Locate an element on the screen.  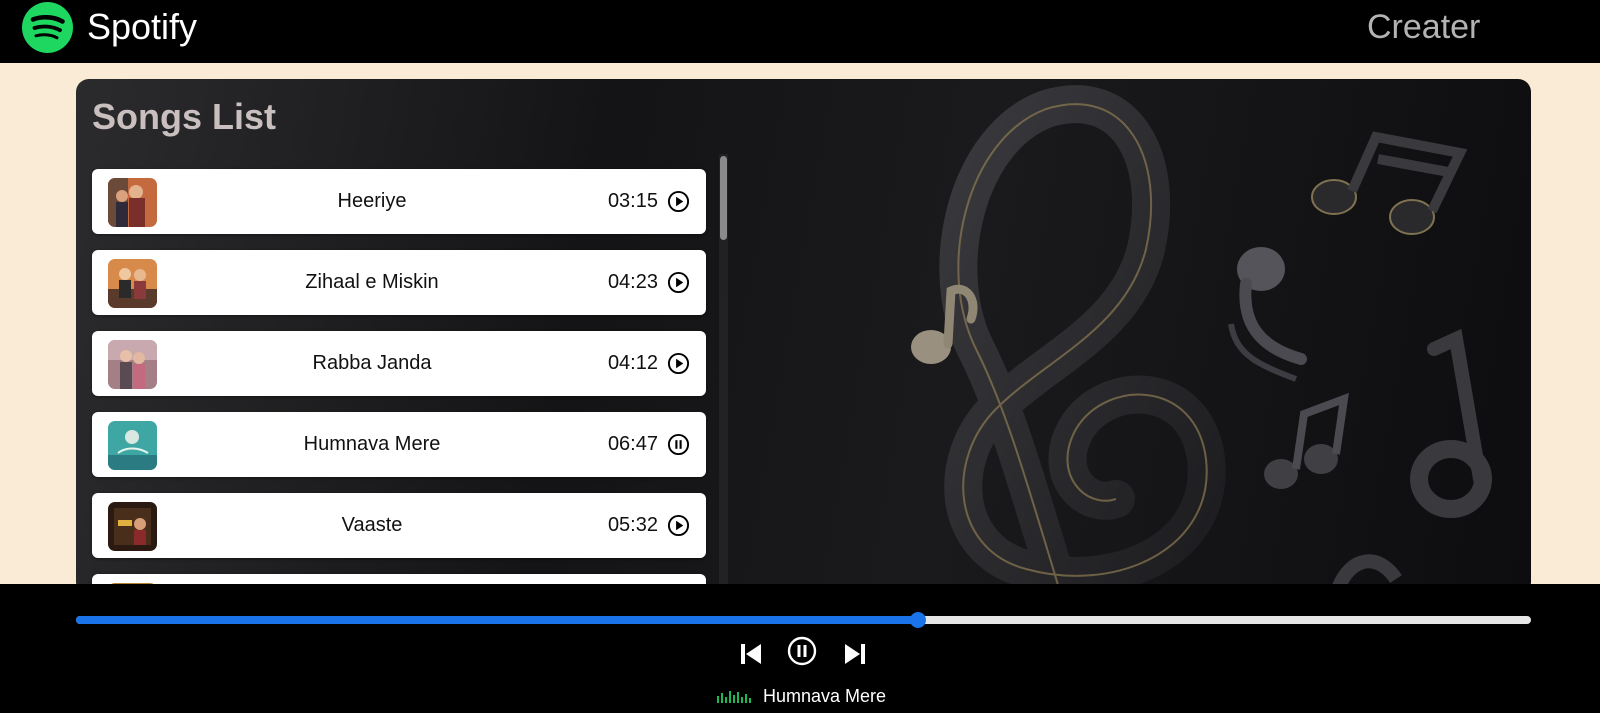
album-cover-vaaste is located at coordinates (132, 526).